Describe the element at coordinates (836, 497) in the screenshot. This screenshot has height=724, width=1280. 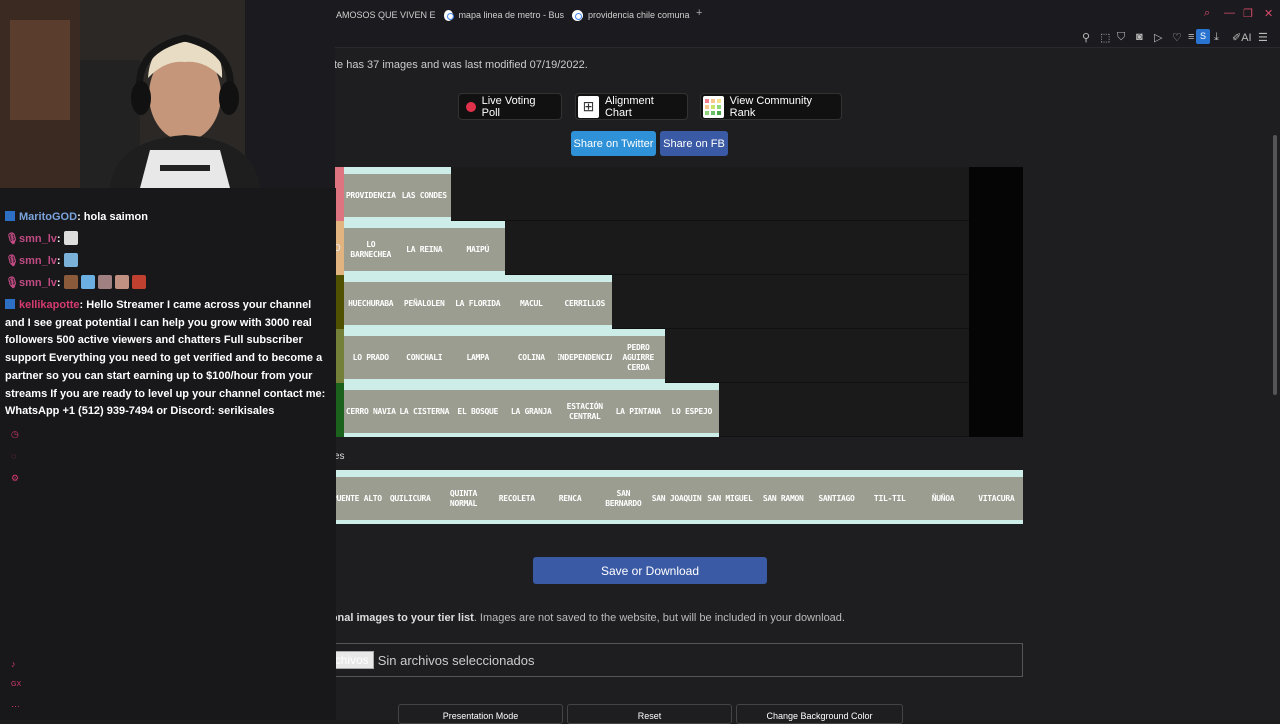
I see `pinned-item: SANTIAGO` at that location.